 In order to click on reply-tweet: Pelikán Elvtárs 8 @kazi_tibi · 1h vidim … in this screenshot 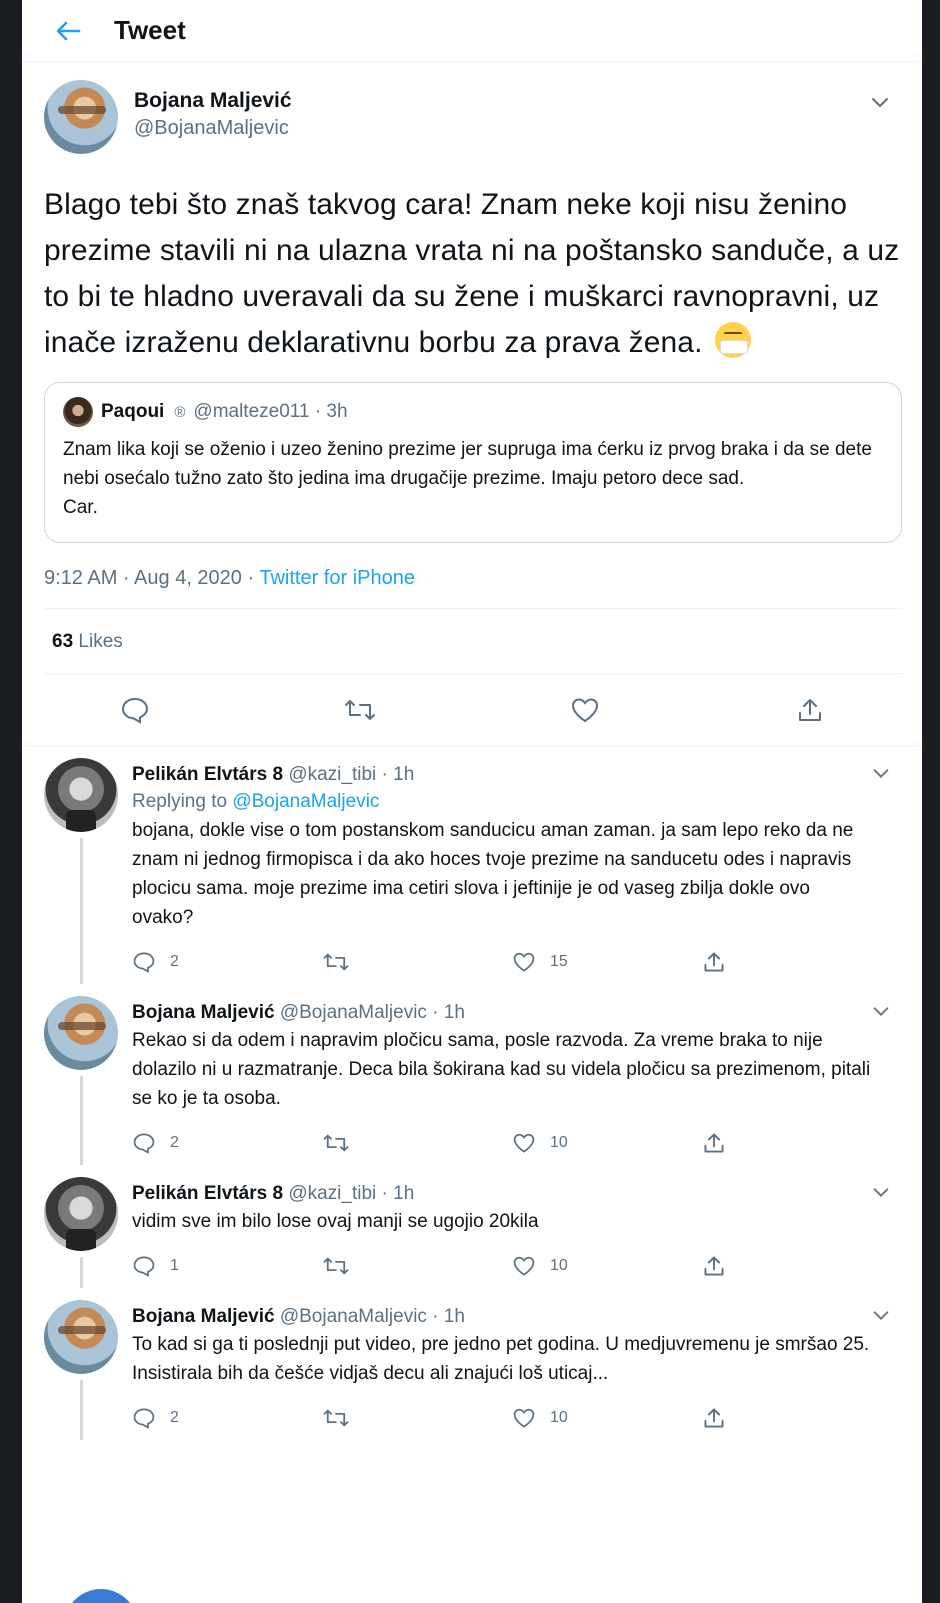, I will do `click(472, 1226)`.